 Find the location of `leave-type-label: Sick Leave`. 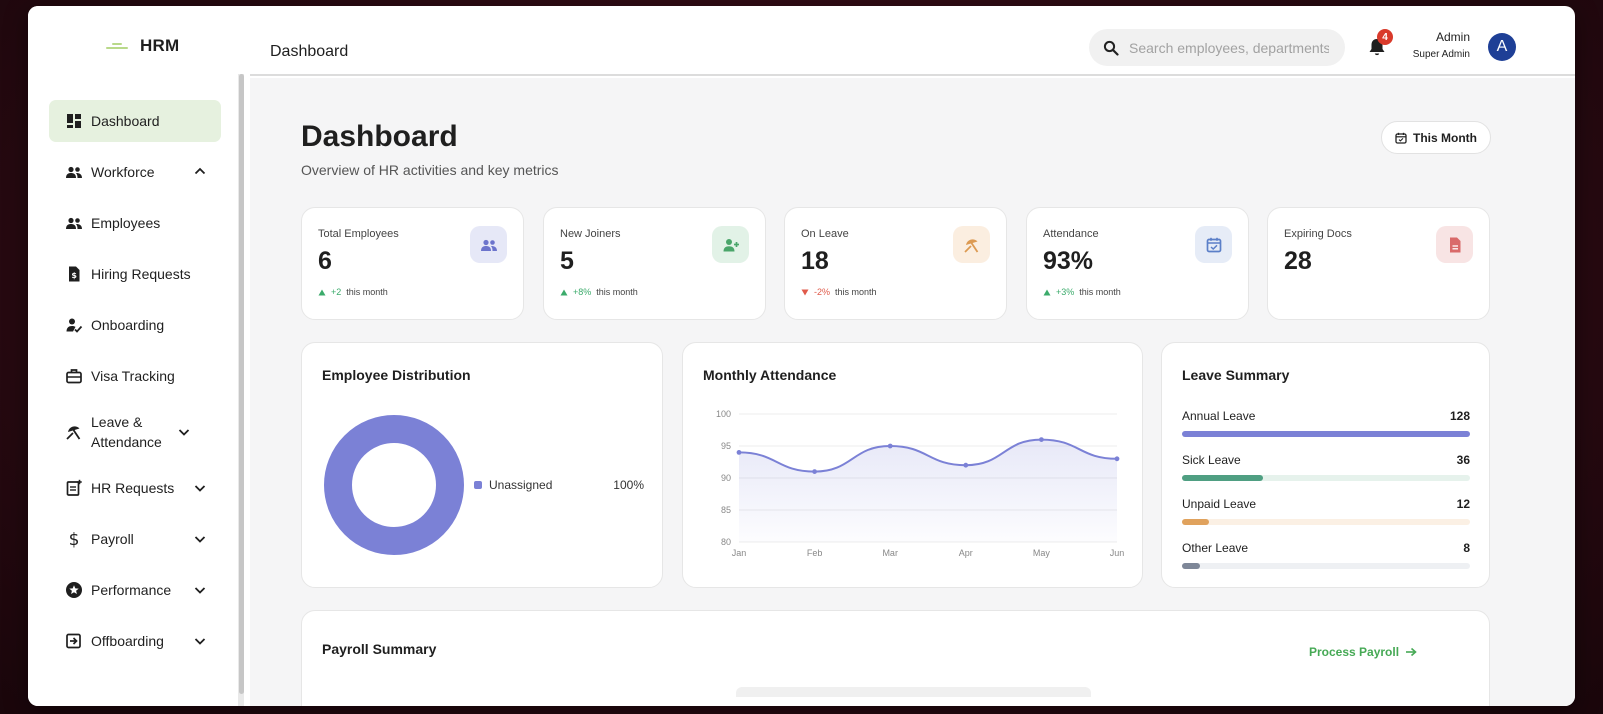

leave-type-label: Sick Leave is located at coordinates (1211, 460).